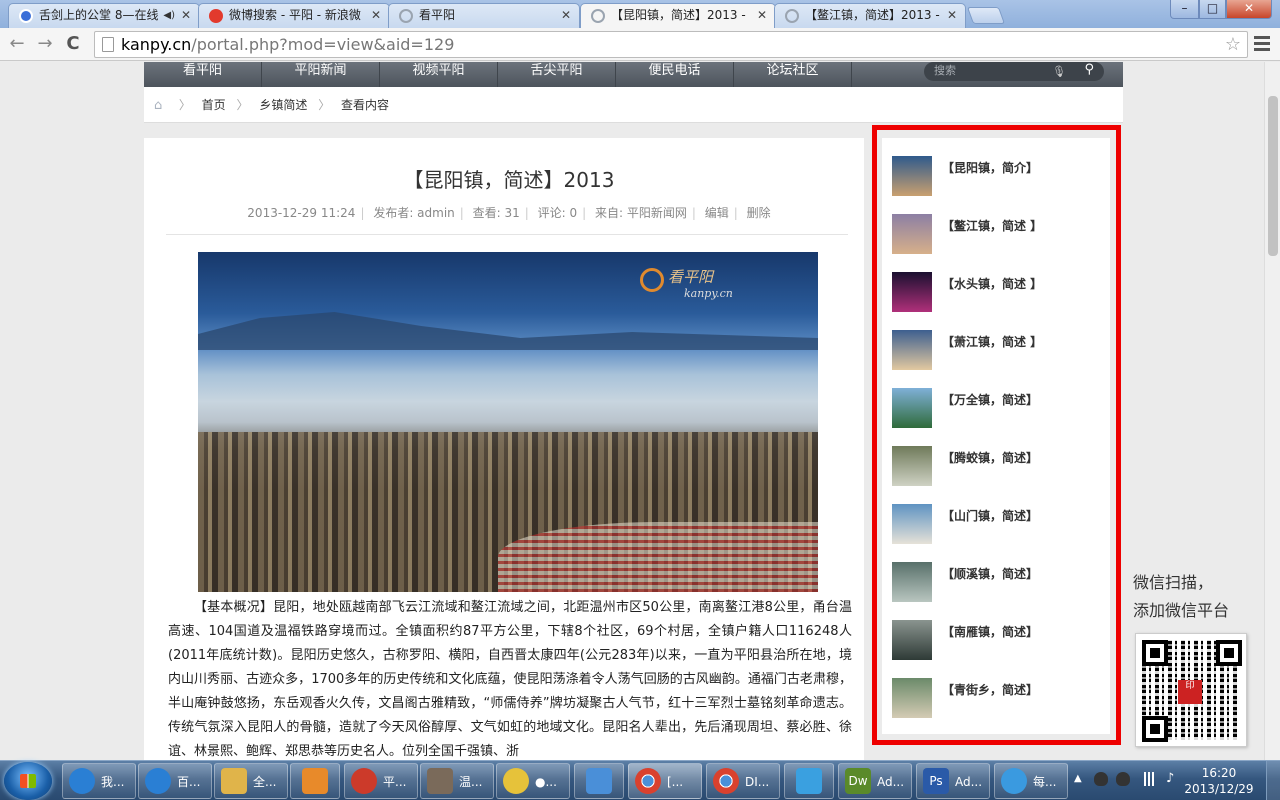  Describe the element at coordinates (558, 213) in the screenshot. I see `meta-comments: 评论: 0` at that location.